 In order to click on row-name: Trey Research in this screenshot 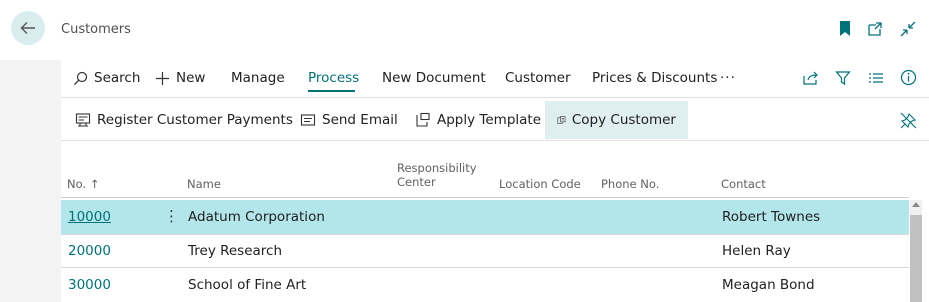, I will do `click(235, 251)`.